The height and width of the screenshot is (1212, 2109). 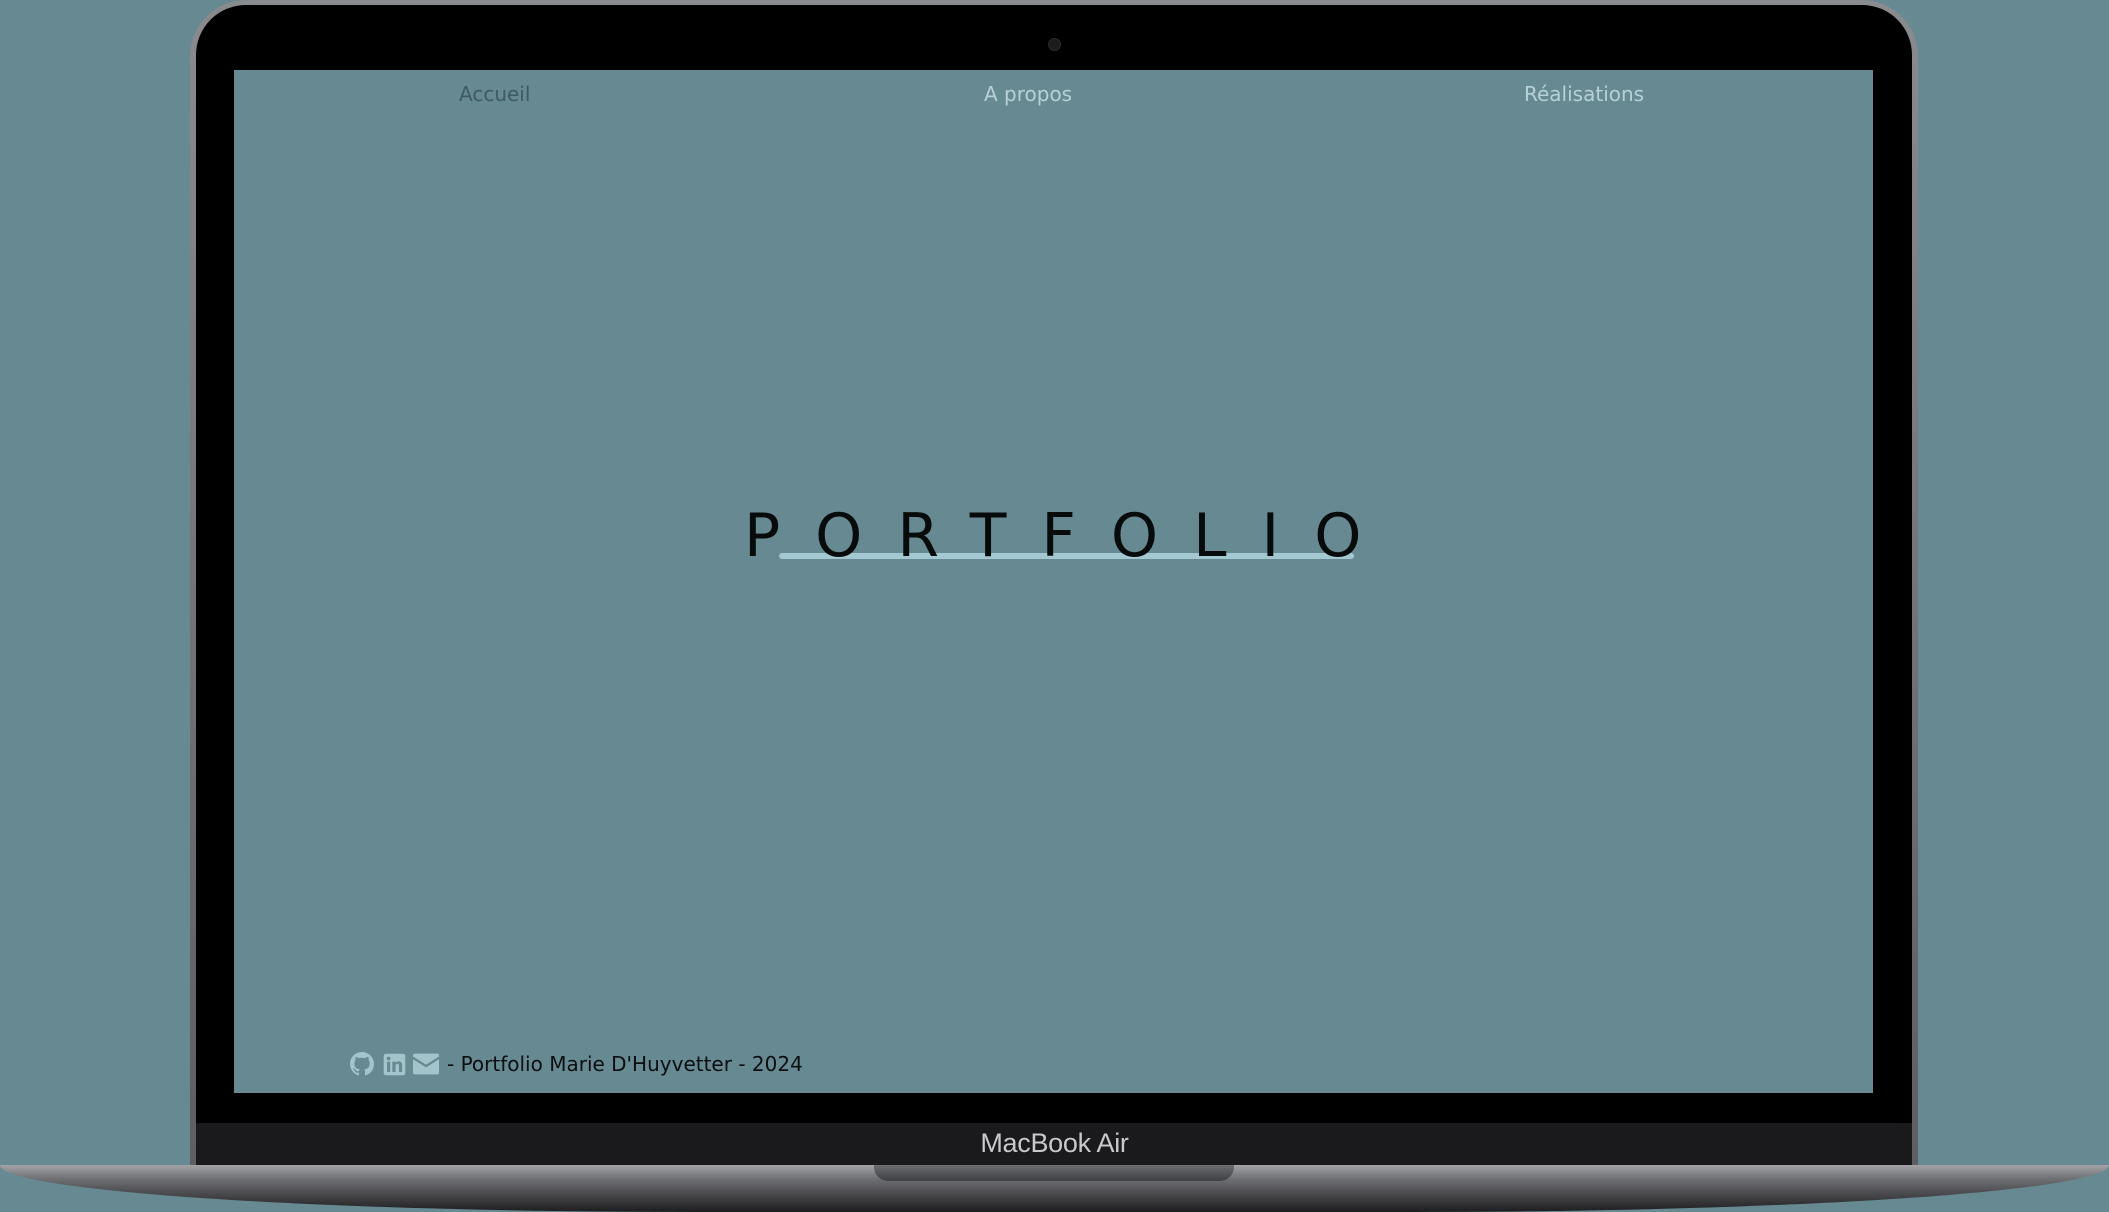 I want to click on top-navigation: Accueil A propos Réalisations, so click(x=1053, y=102).